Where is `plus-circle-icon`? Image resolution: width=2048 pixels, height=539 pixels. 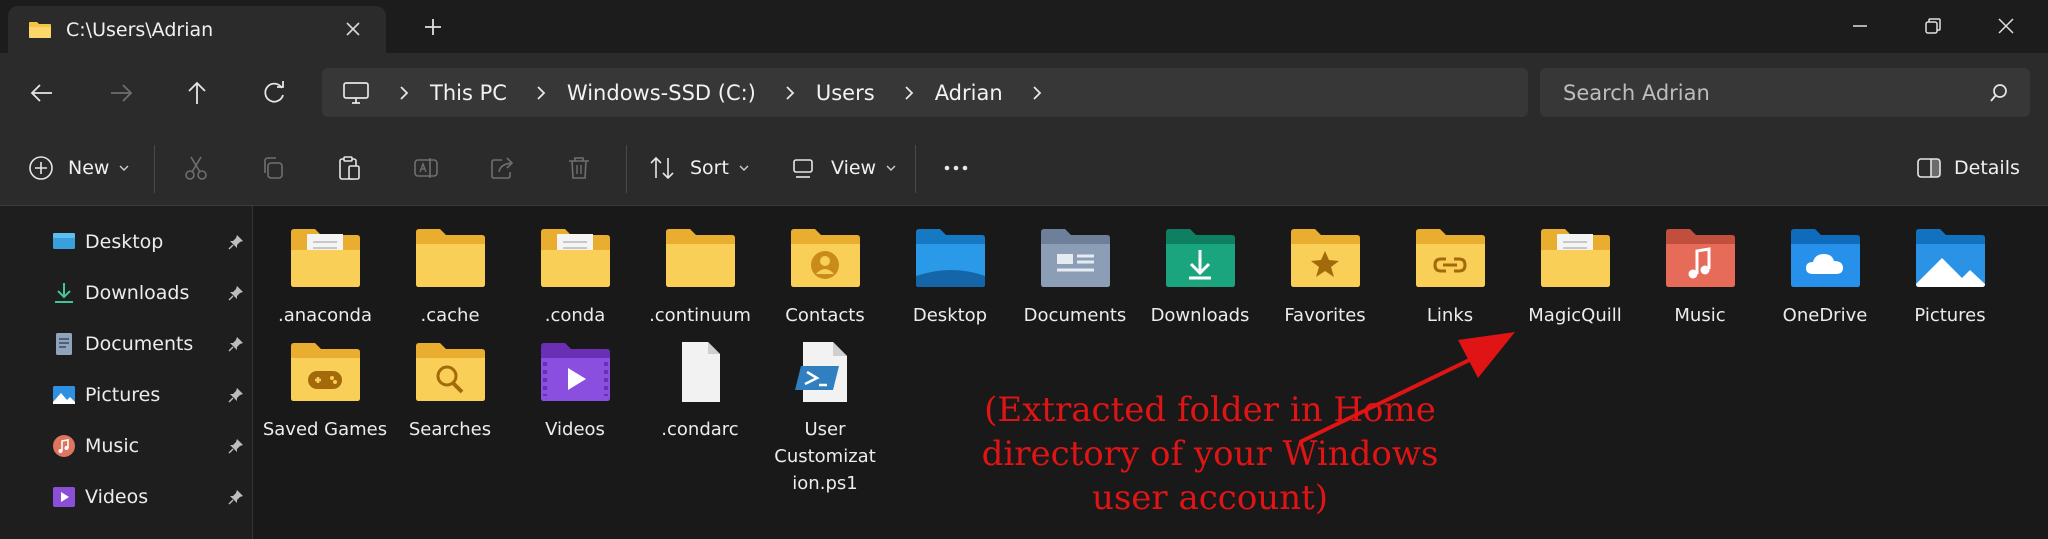
plus-circle-icon is located at coordinates (41, 168).